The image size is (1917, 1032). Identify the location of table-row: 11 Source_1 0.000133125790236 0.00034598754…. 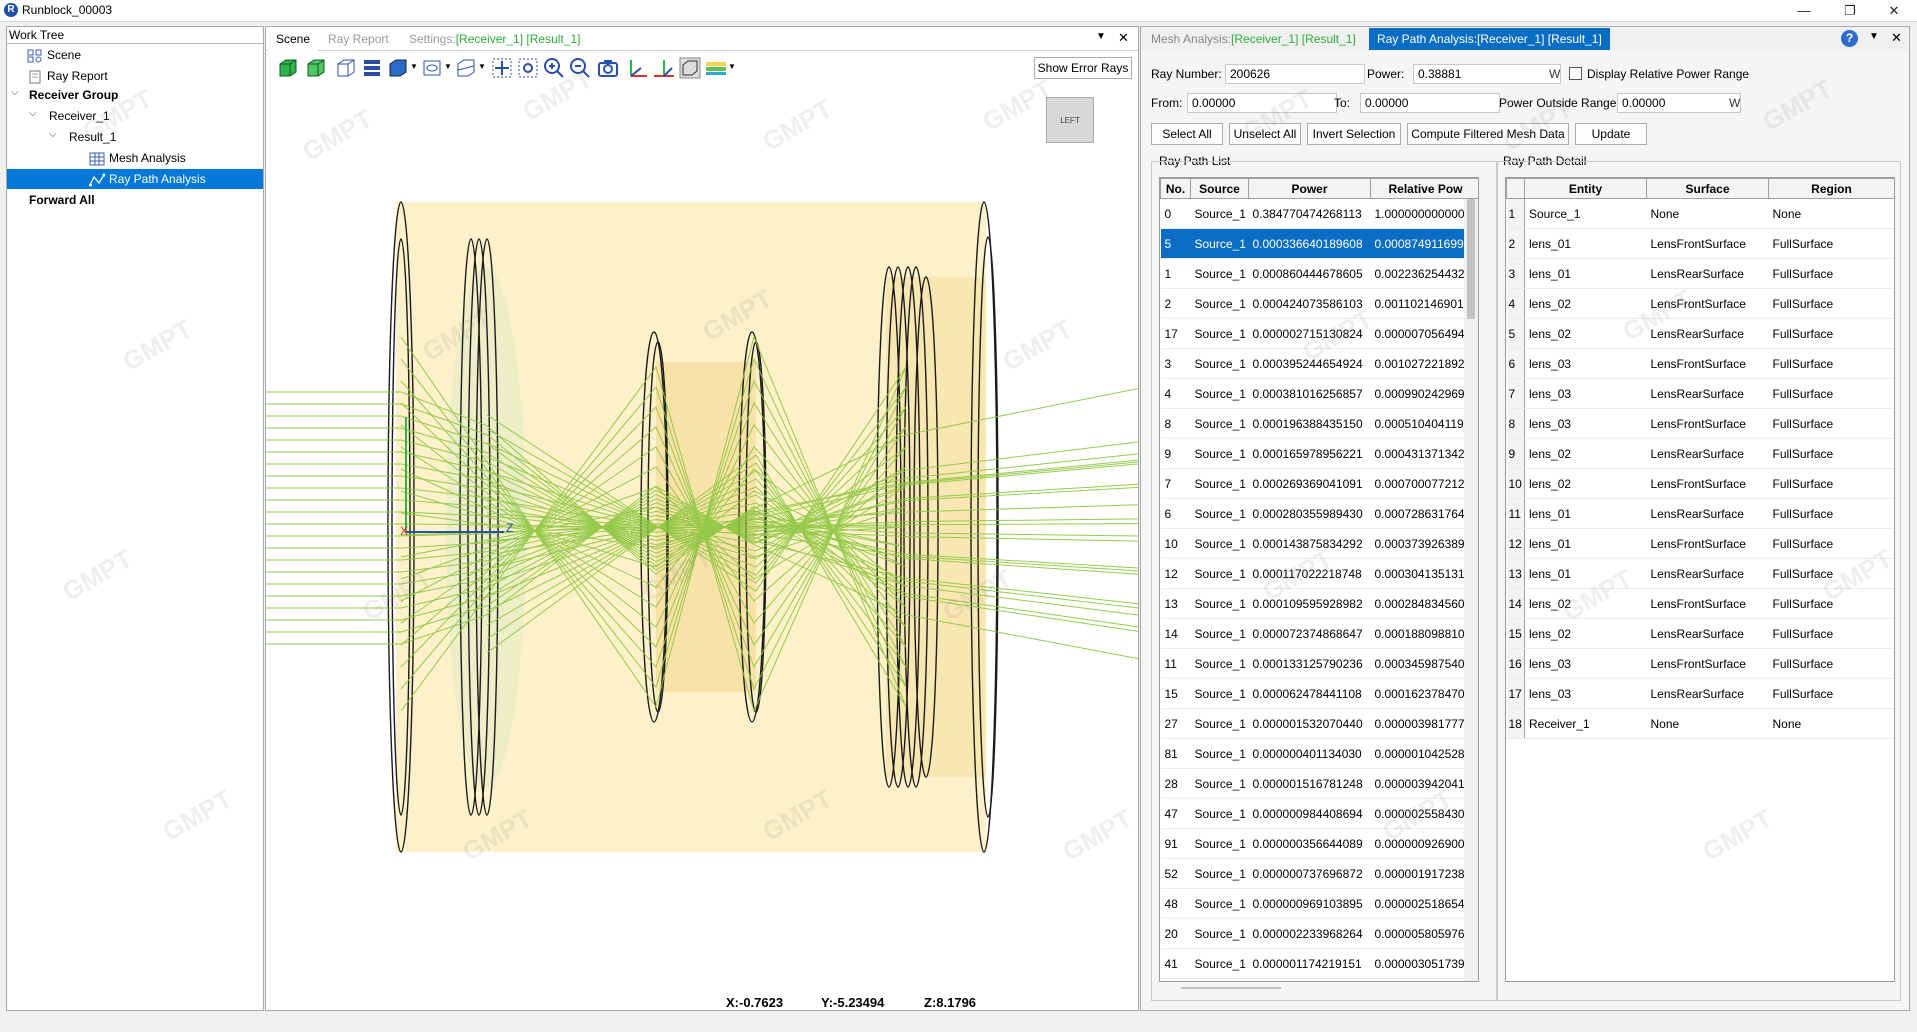
(1319, 663).